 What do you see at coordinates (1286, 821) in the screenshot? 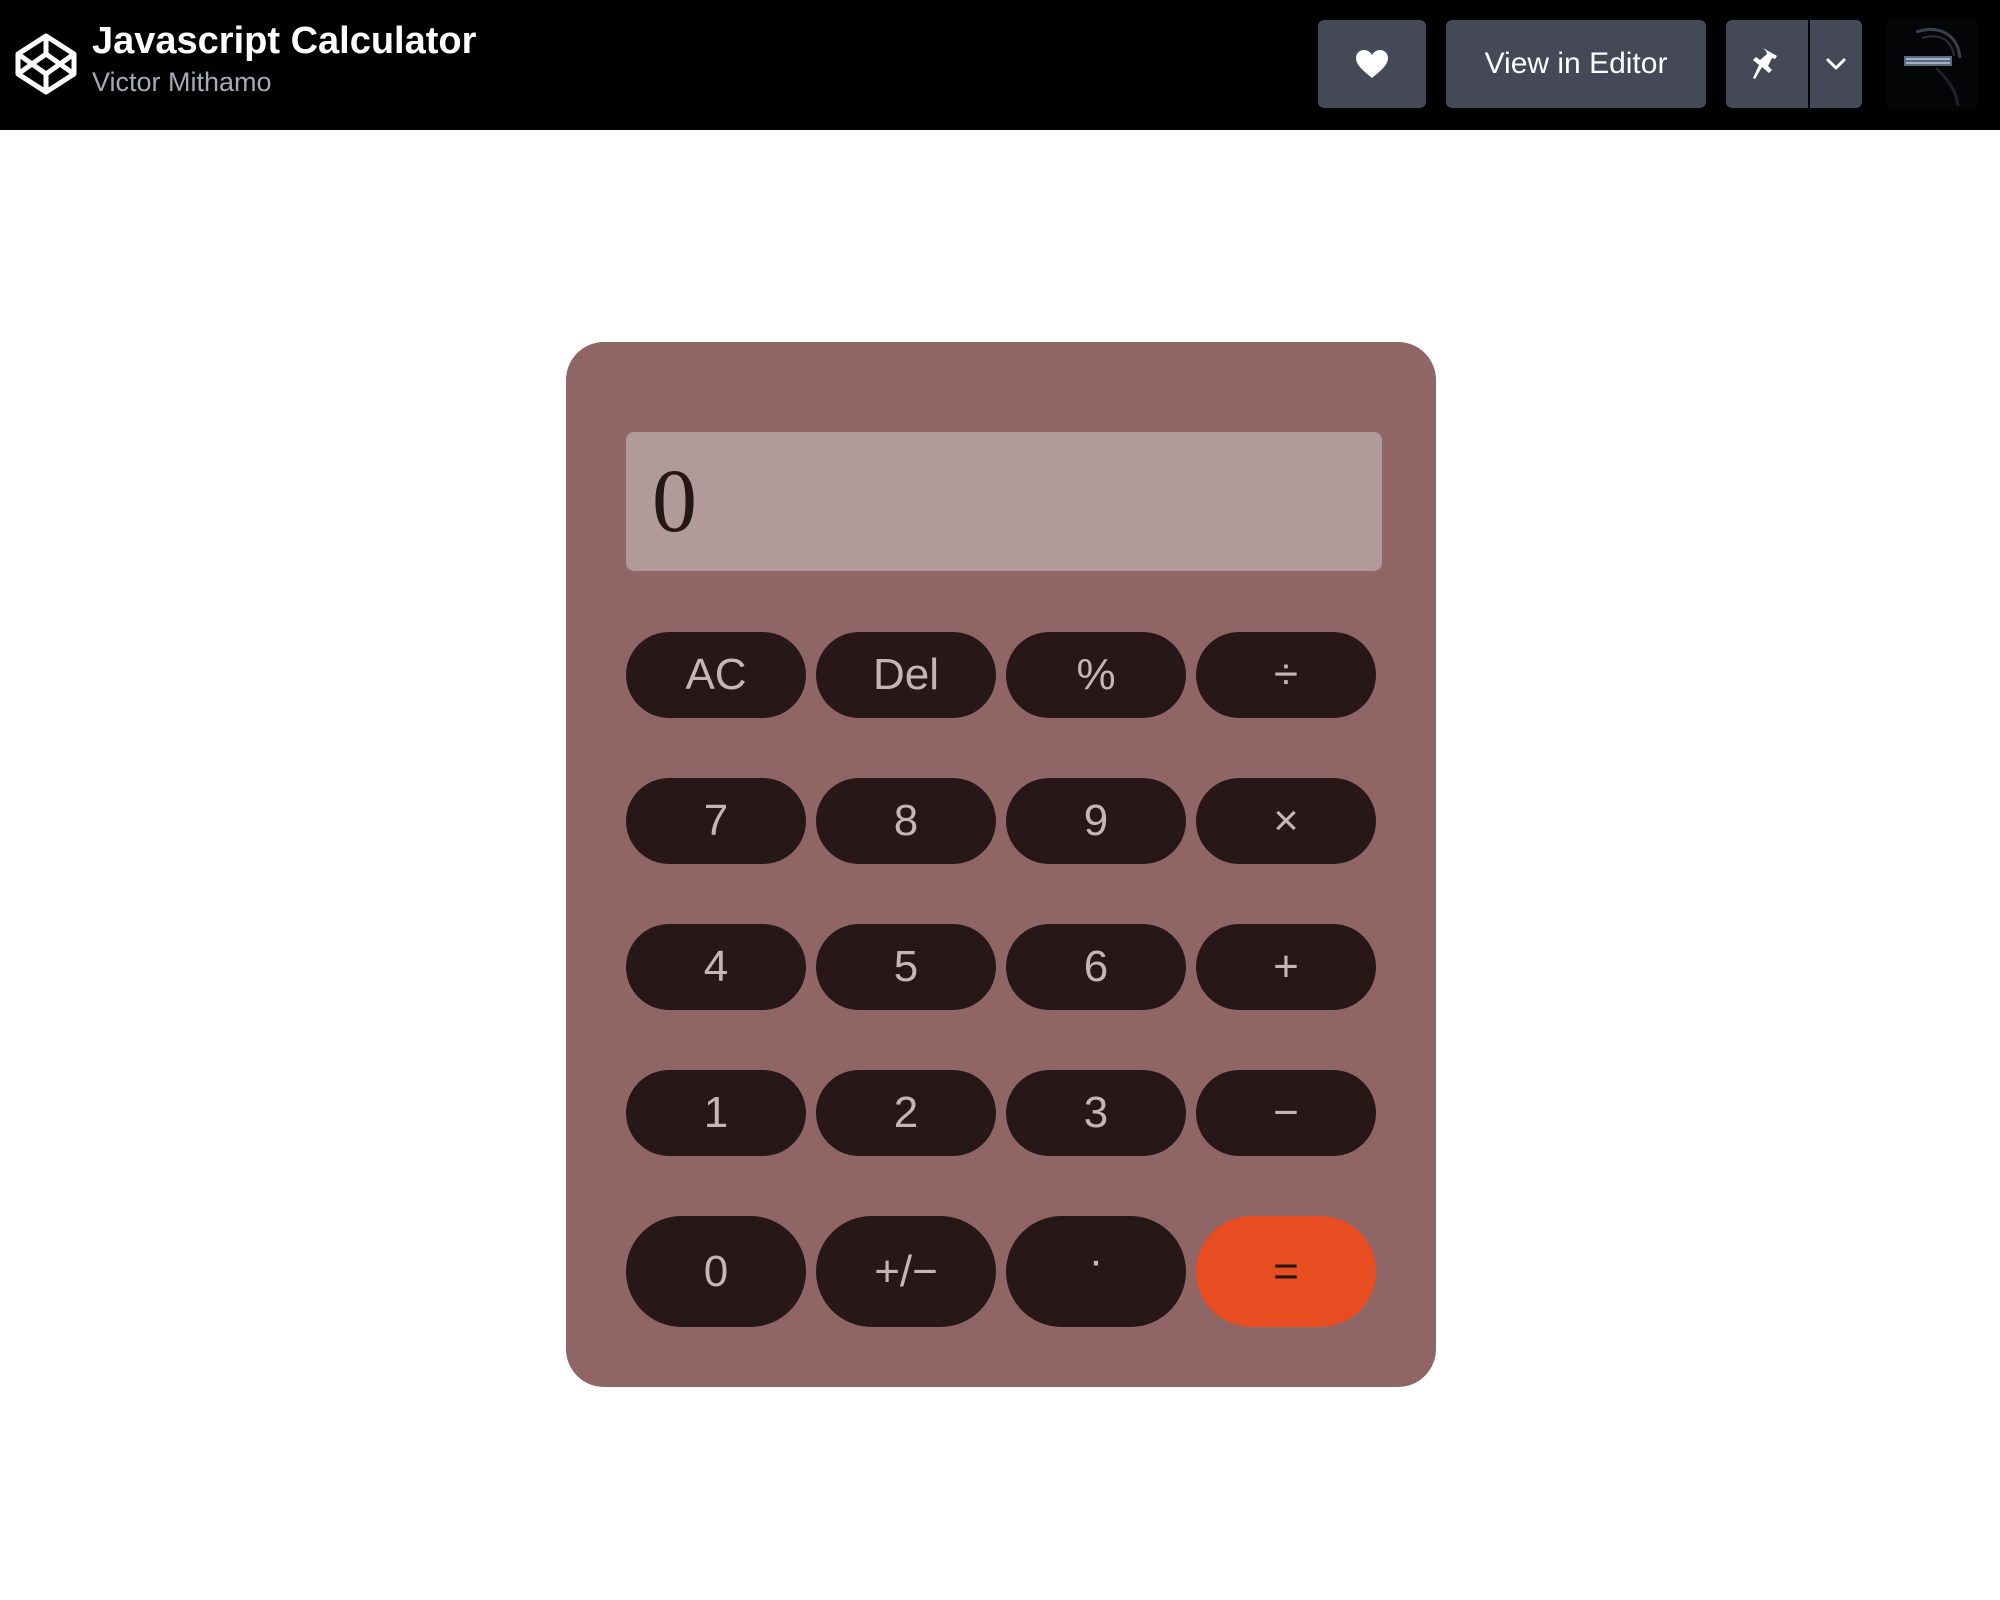
I see `multiply-button: ×` at bounding box center [1286, 821].